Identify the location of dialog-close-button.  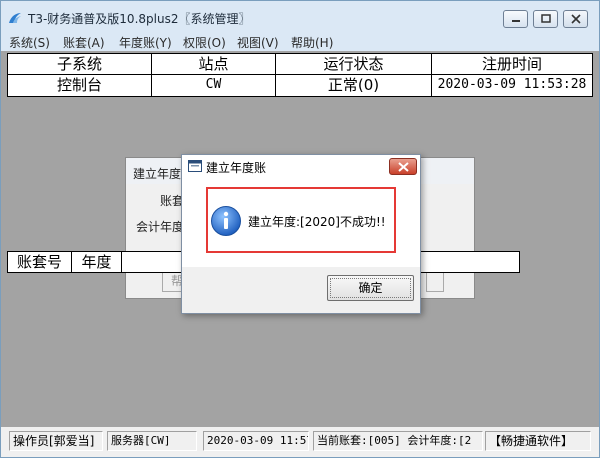
(403, 166).